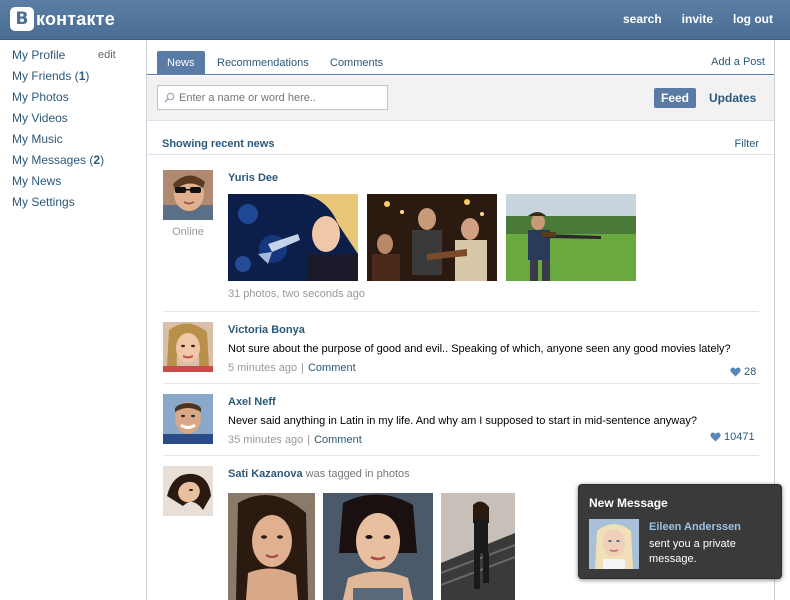  I want to click on search-box, so click(272, 97).